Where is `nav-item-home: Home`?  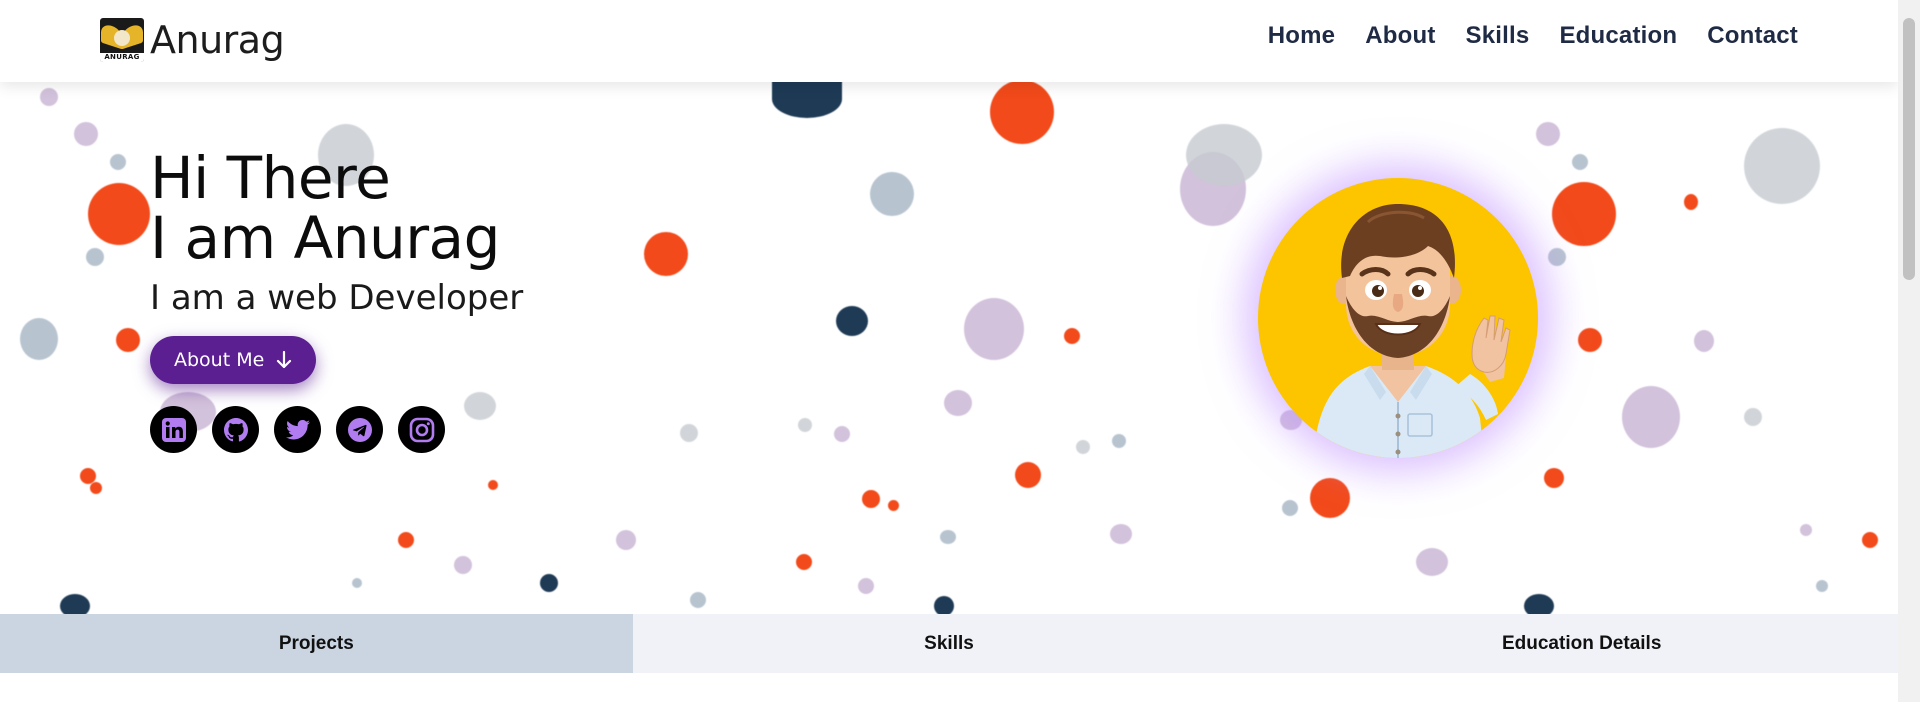 nav-item-home: Home is located at coordinates (1301, 36).